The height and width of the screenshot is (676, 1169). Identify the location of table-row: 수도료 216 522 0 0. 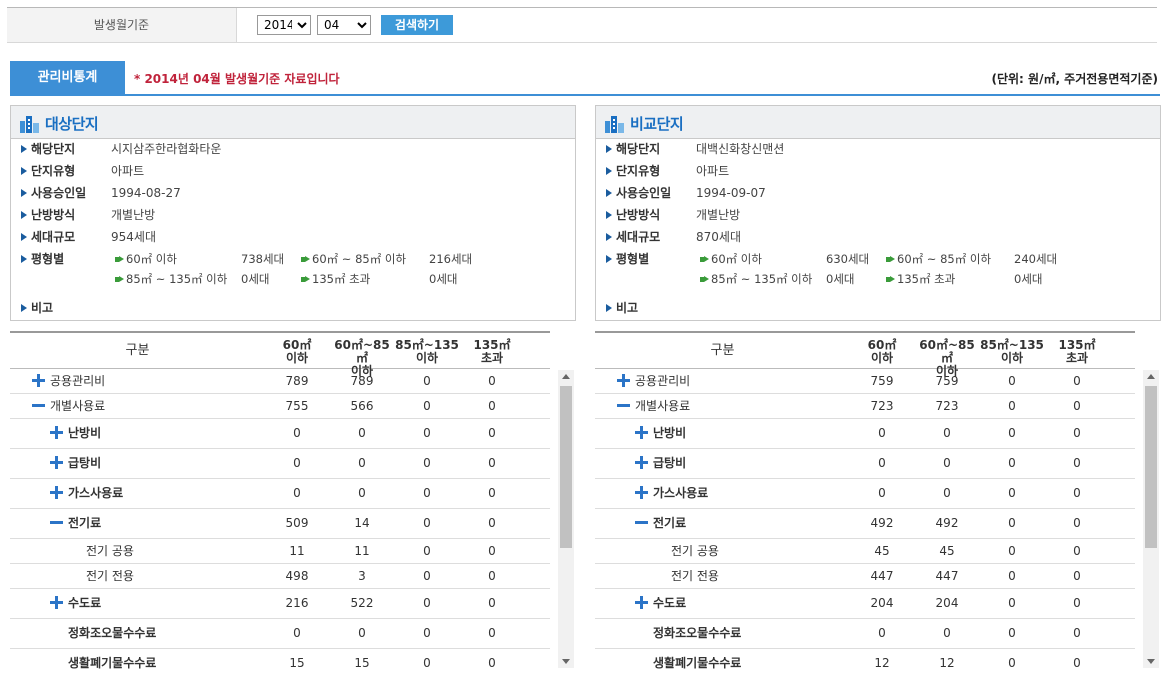
(280, 604).